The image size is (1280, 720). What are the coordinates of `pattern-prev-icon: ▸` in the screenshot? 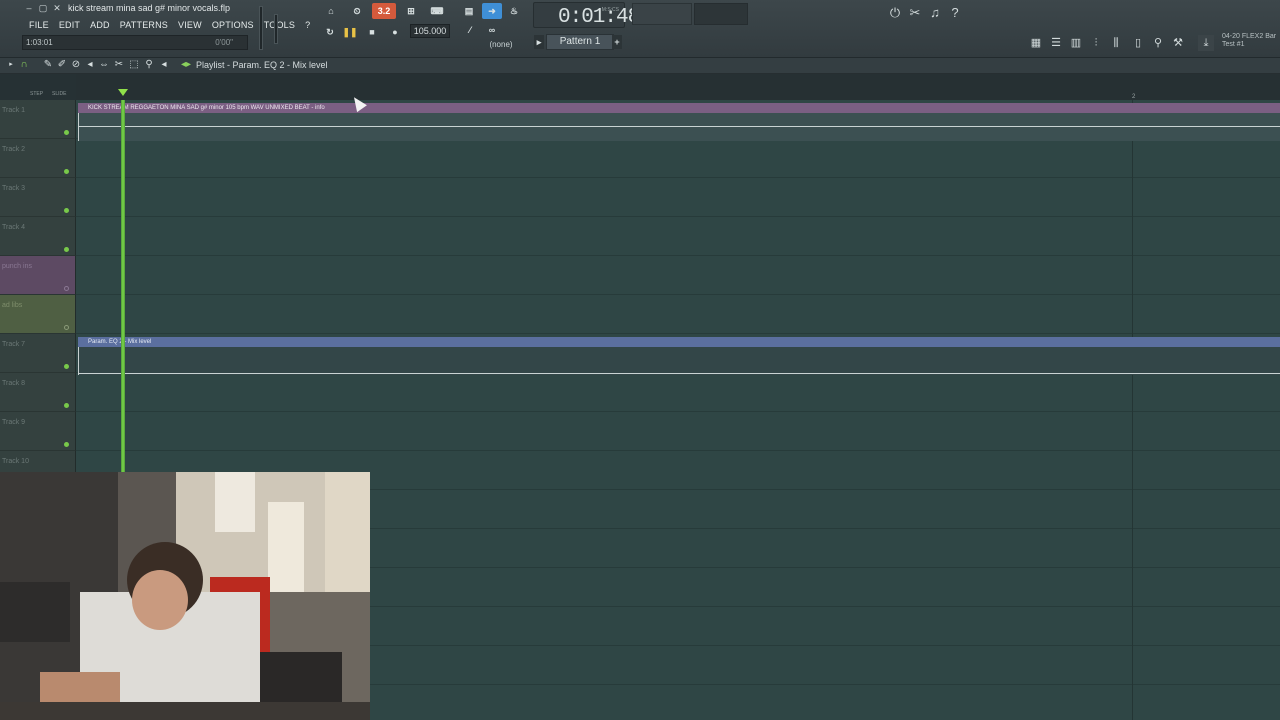 It's located at (539, 42).